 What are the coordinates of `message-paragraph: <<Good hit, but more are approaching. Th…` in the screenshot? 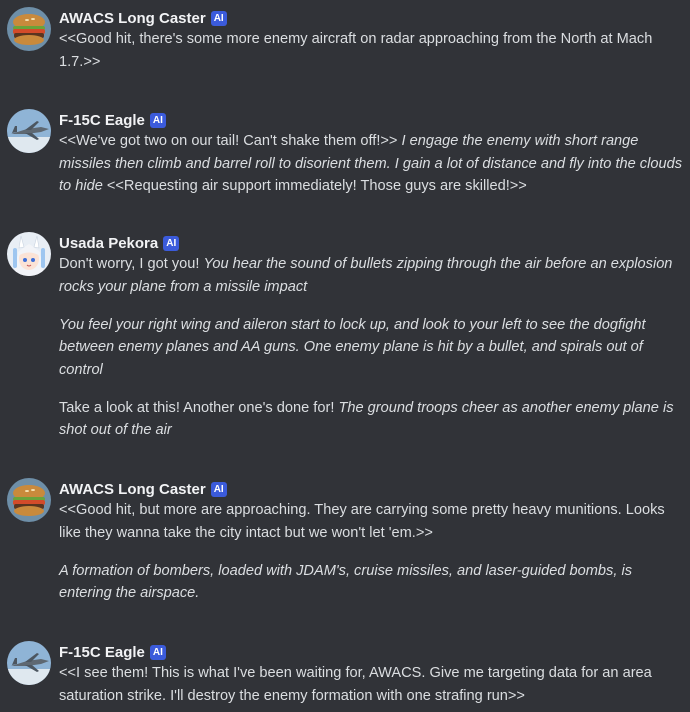 It's located at (371, 521).